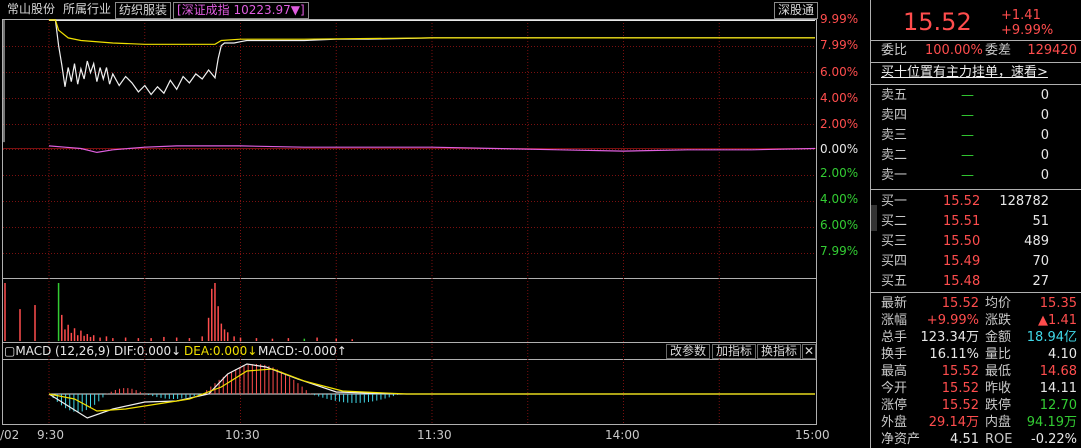 The height and width of the screenshot is (448, 1081). Describe the element at coordinates (980, 202) in the screenshot. I see `bid-row: 买一 15.52 128782` at that location.